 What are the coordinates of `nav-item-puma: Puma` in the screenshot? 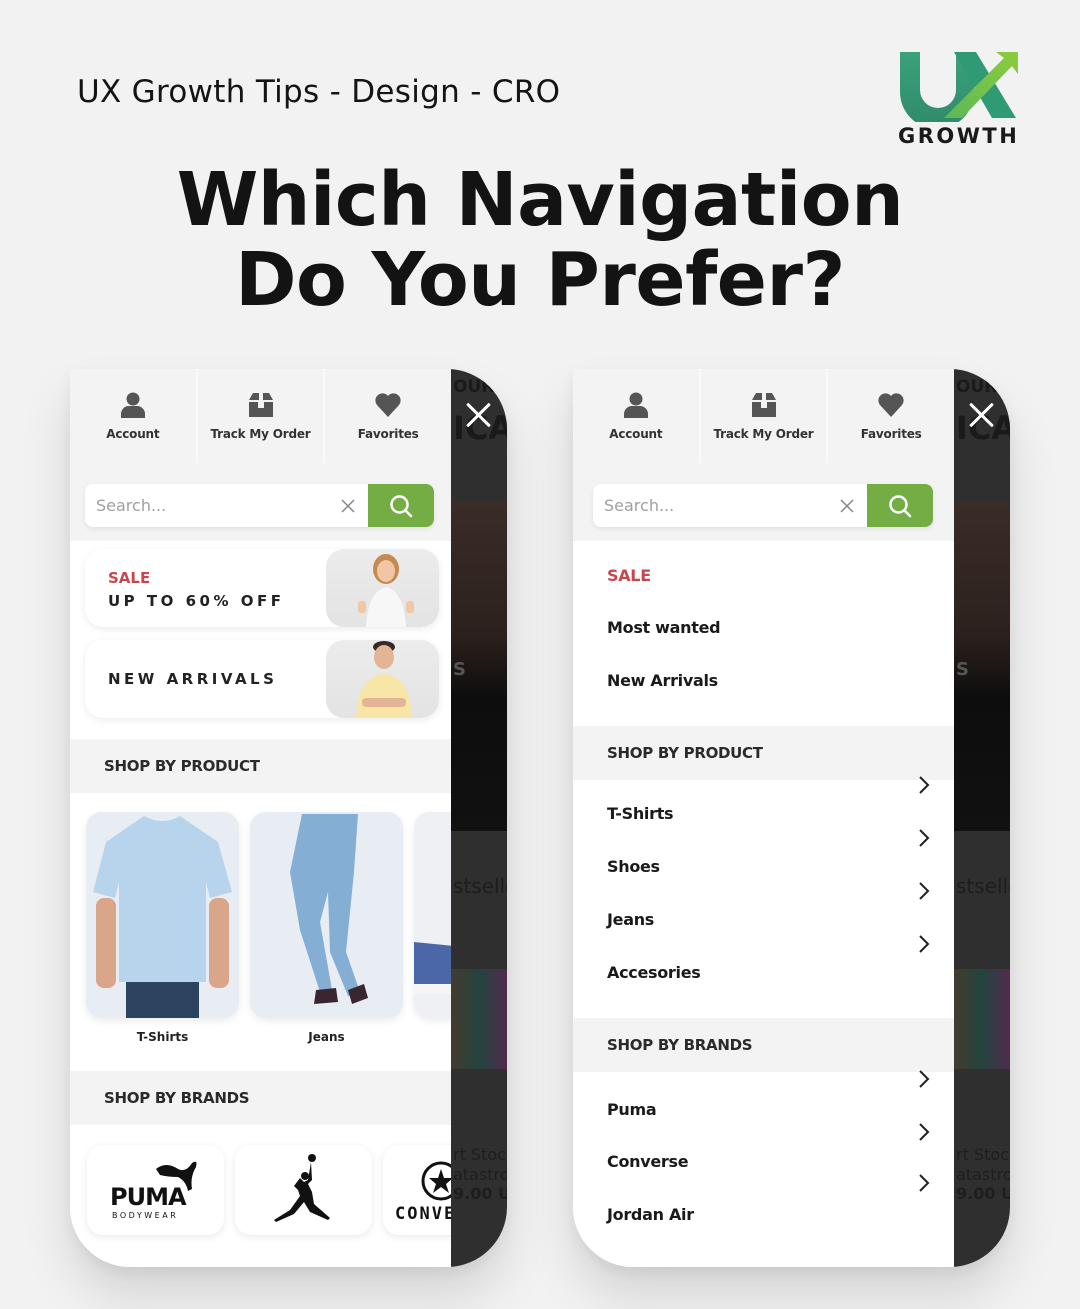 It's located at (632, 1109).